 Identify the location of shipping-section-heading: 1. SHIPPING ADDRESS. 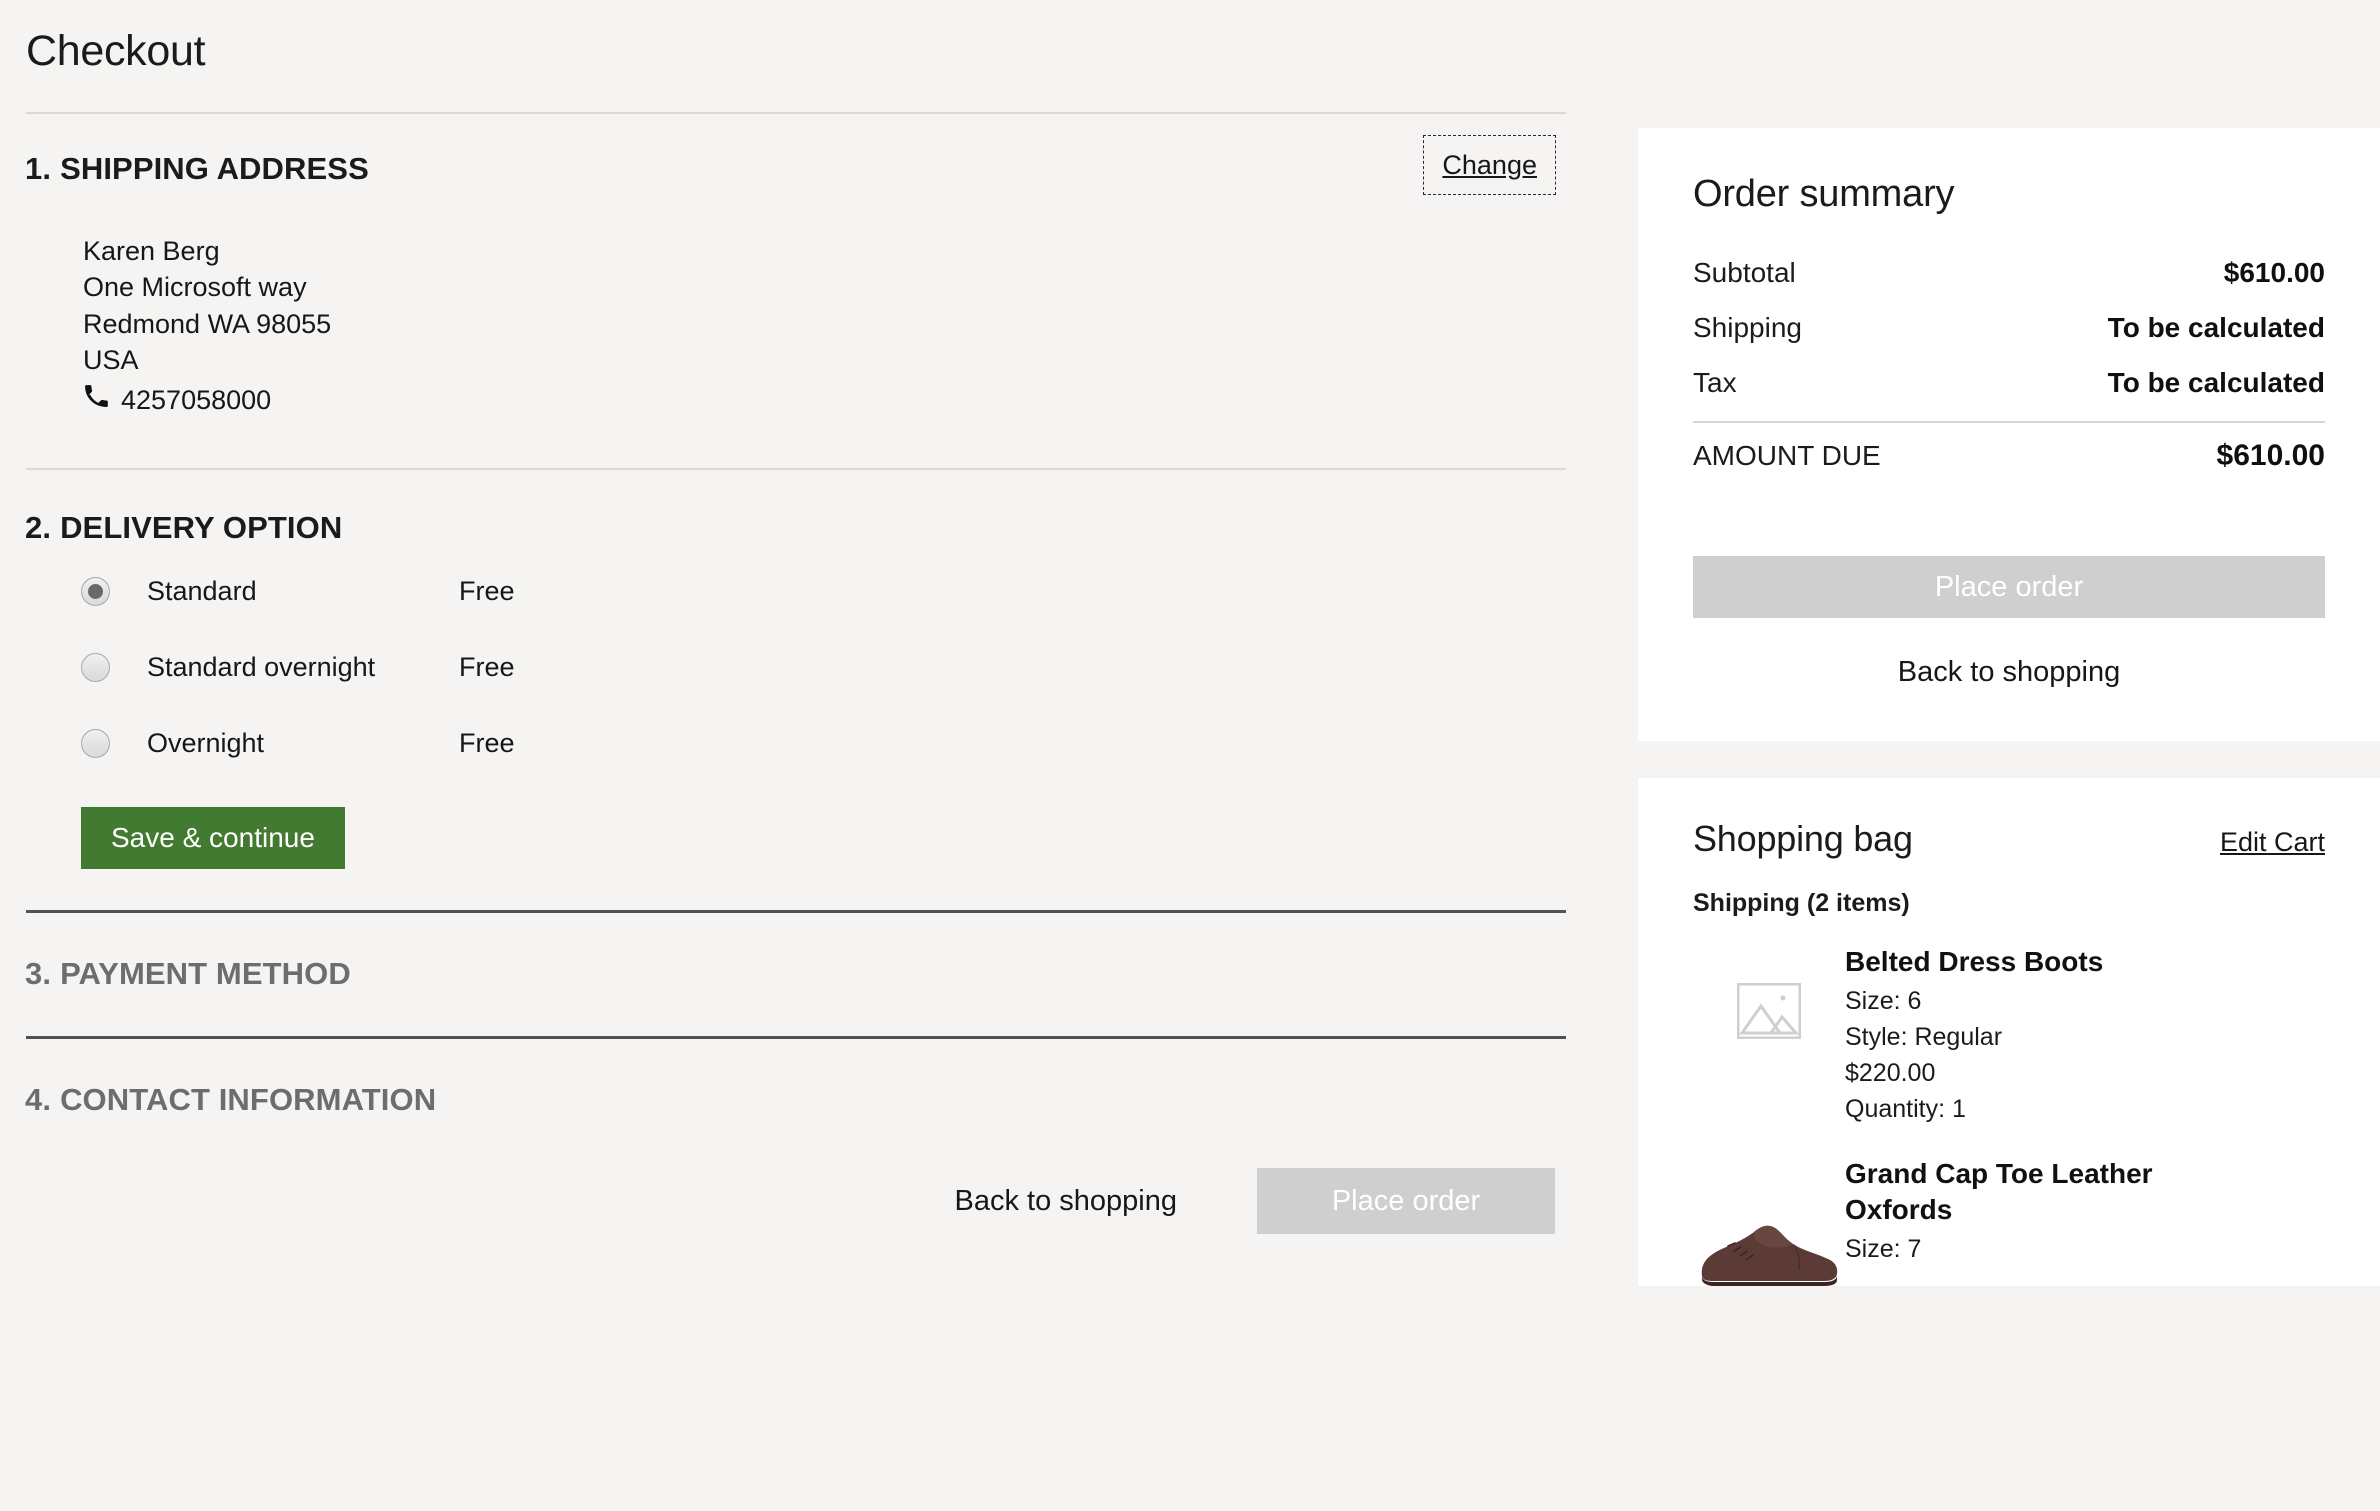
(197, 169).